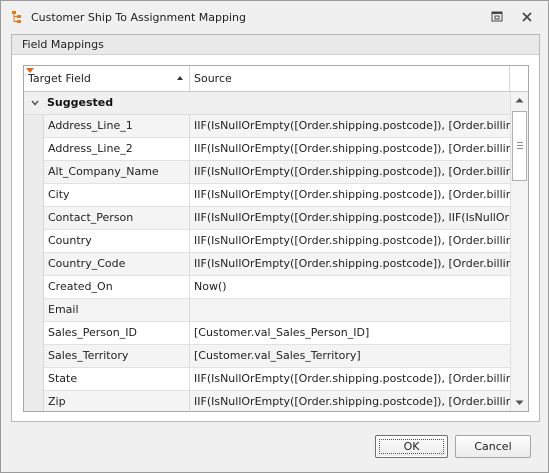 Image resolution: width=549 pixels, height=473 pixels. I want to click on ok-button: OK, so click(411, 446).